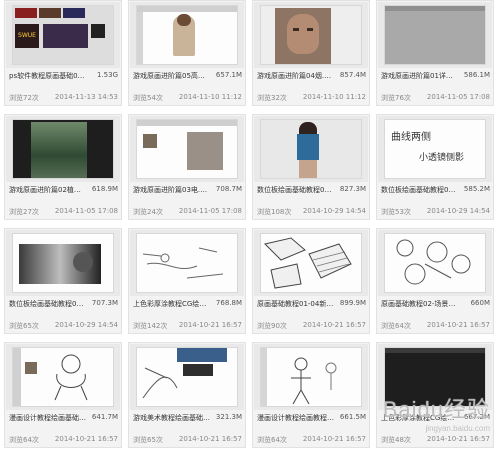 The width and height of the screenshot is (500, 450). Describe the element at coordinates (104, 303) in the screenshot. I see `file-size: 707.3M` at that location.